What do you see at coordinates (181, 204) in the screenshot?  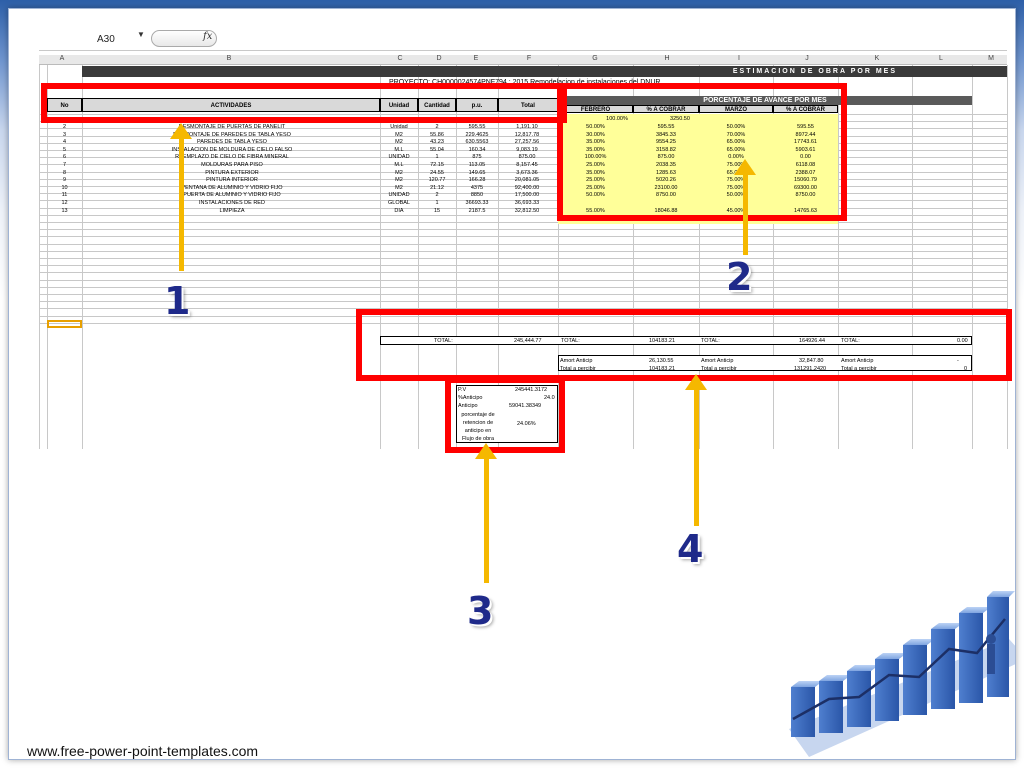 I see `arrow-1-shaft` at bounding box center [181, 204].